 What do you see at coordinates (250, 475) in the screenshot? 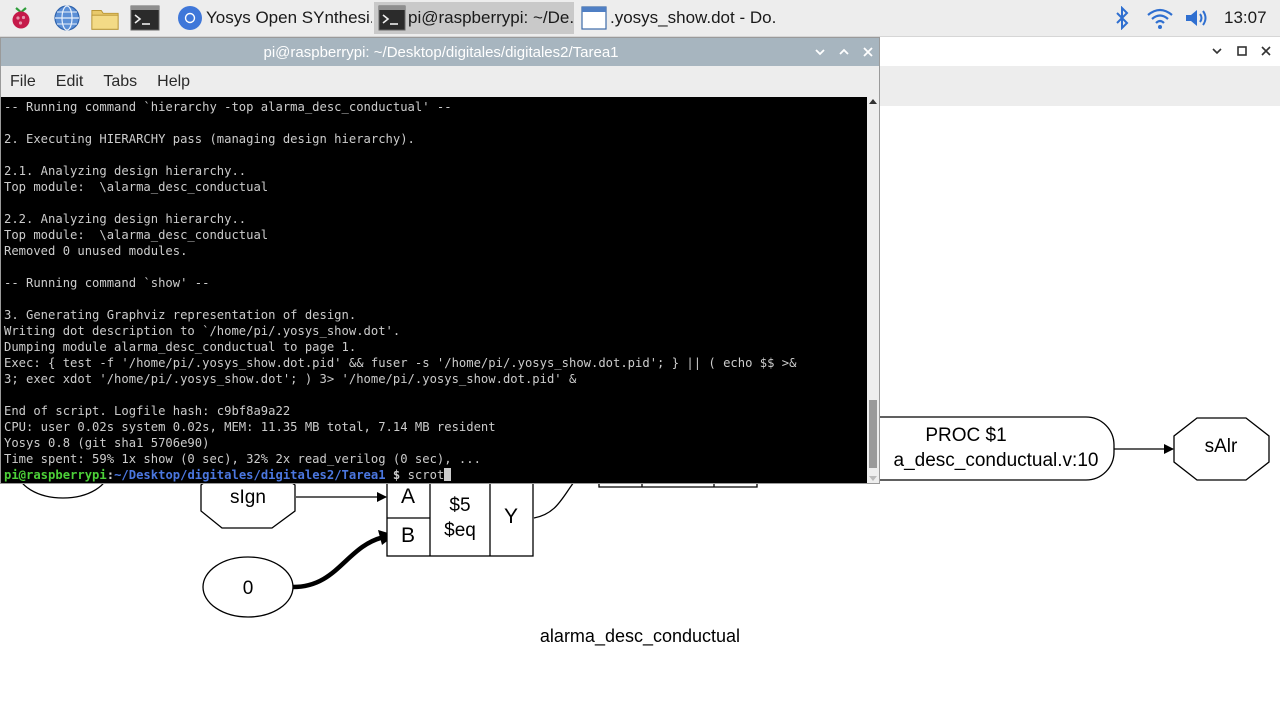
I see `prompt-path: ~/Desktop/digitales/digitales2/Tarea1` at bounding box center [250, 475].